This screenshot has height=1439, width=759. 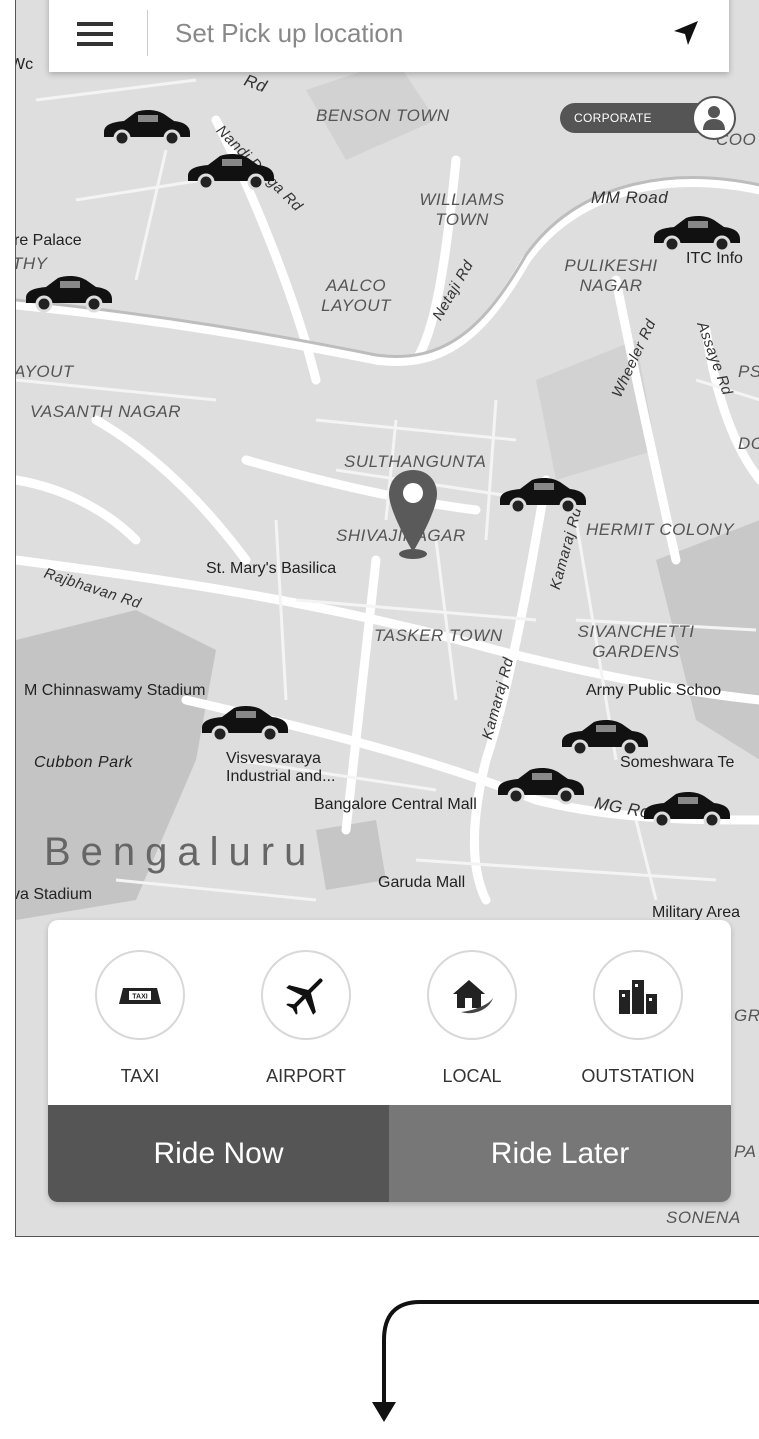 What do you see at coordinates (405, 33) in the screenshot?
I see `pickup-location-input` at bounding box center [405, 33].